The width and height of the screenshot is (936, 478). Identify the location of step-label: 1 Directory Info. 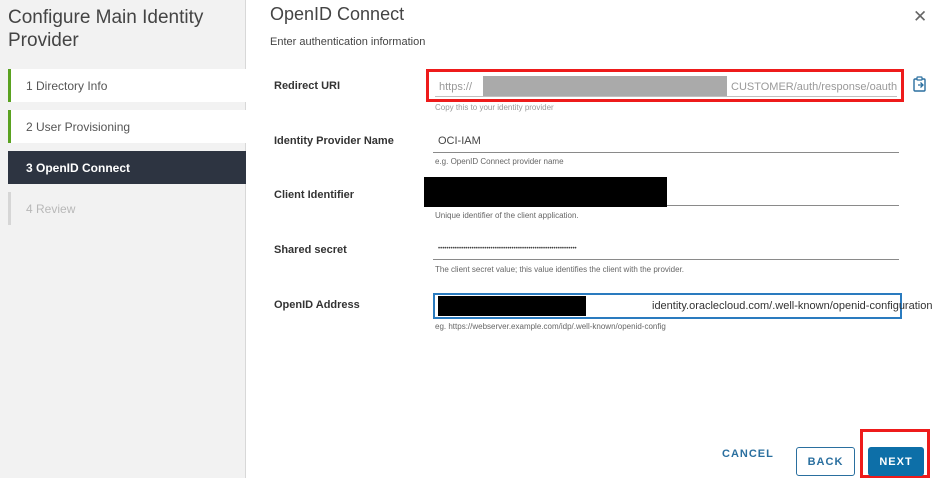
(67, 85).